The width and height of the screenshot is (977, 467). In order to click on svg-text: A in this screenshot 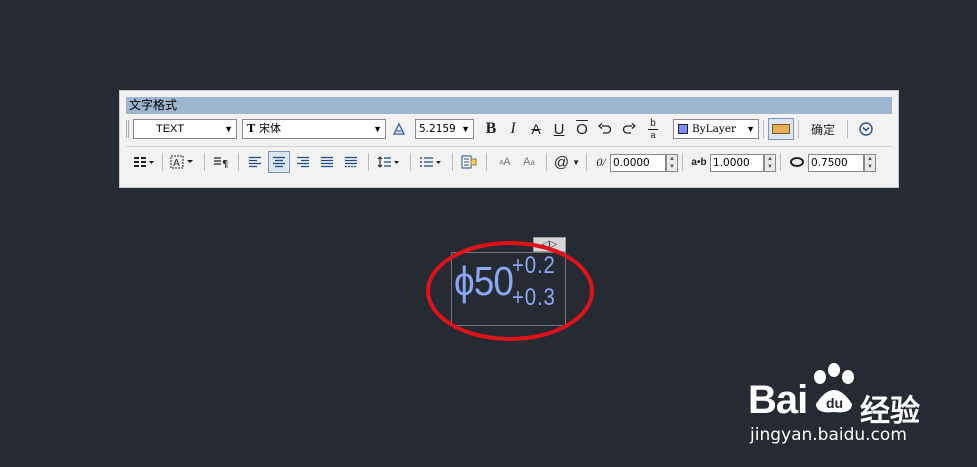, I will do `click(176, 163)`.